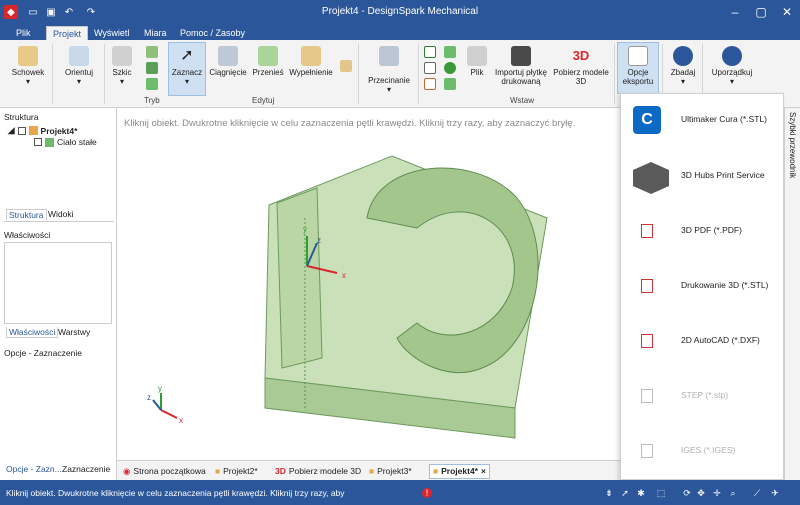  What do you see at coordinates (625, 493) in the screenshot?
I see `cursor-status-icon: ➚` at bounding box center [625, 493].